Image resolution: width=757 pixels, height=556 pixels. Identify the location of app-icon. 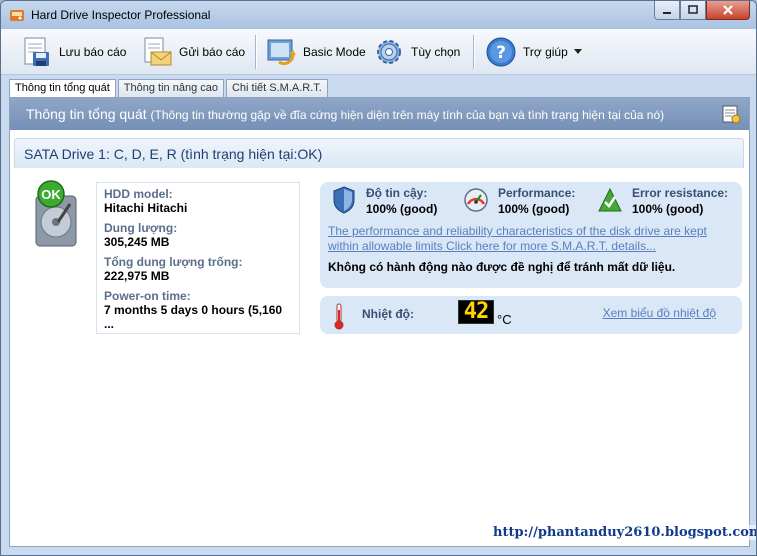
(17, 15).